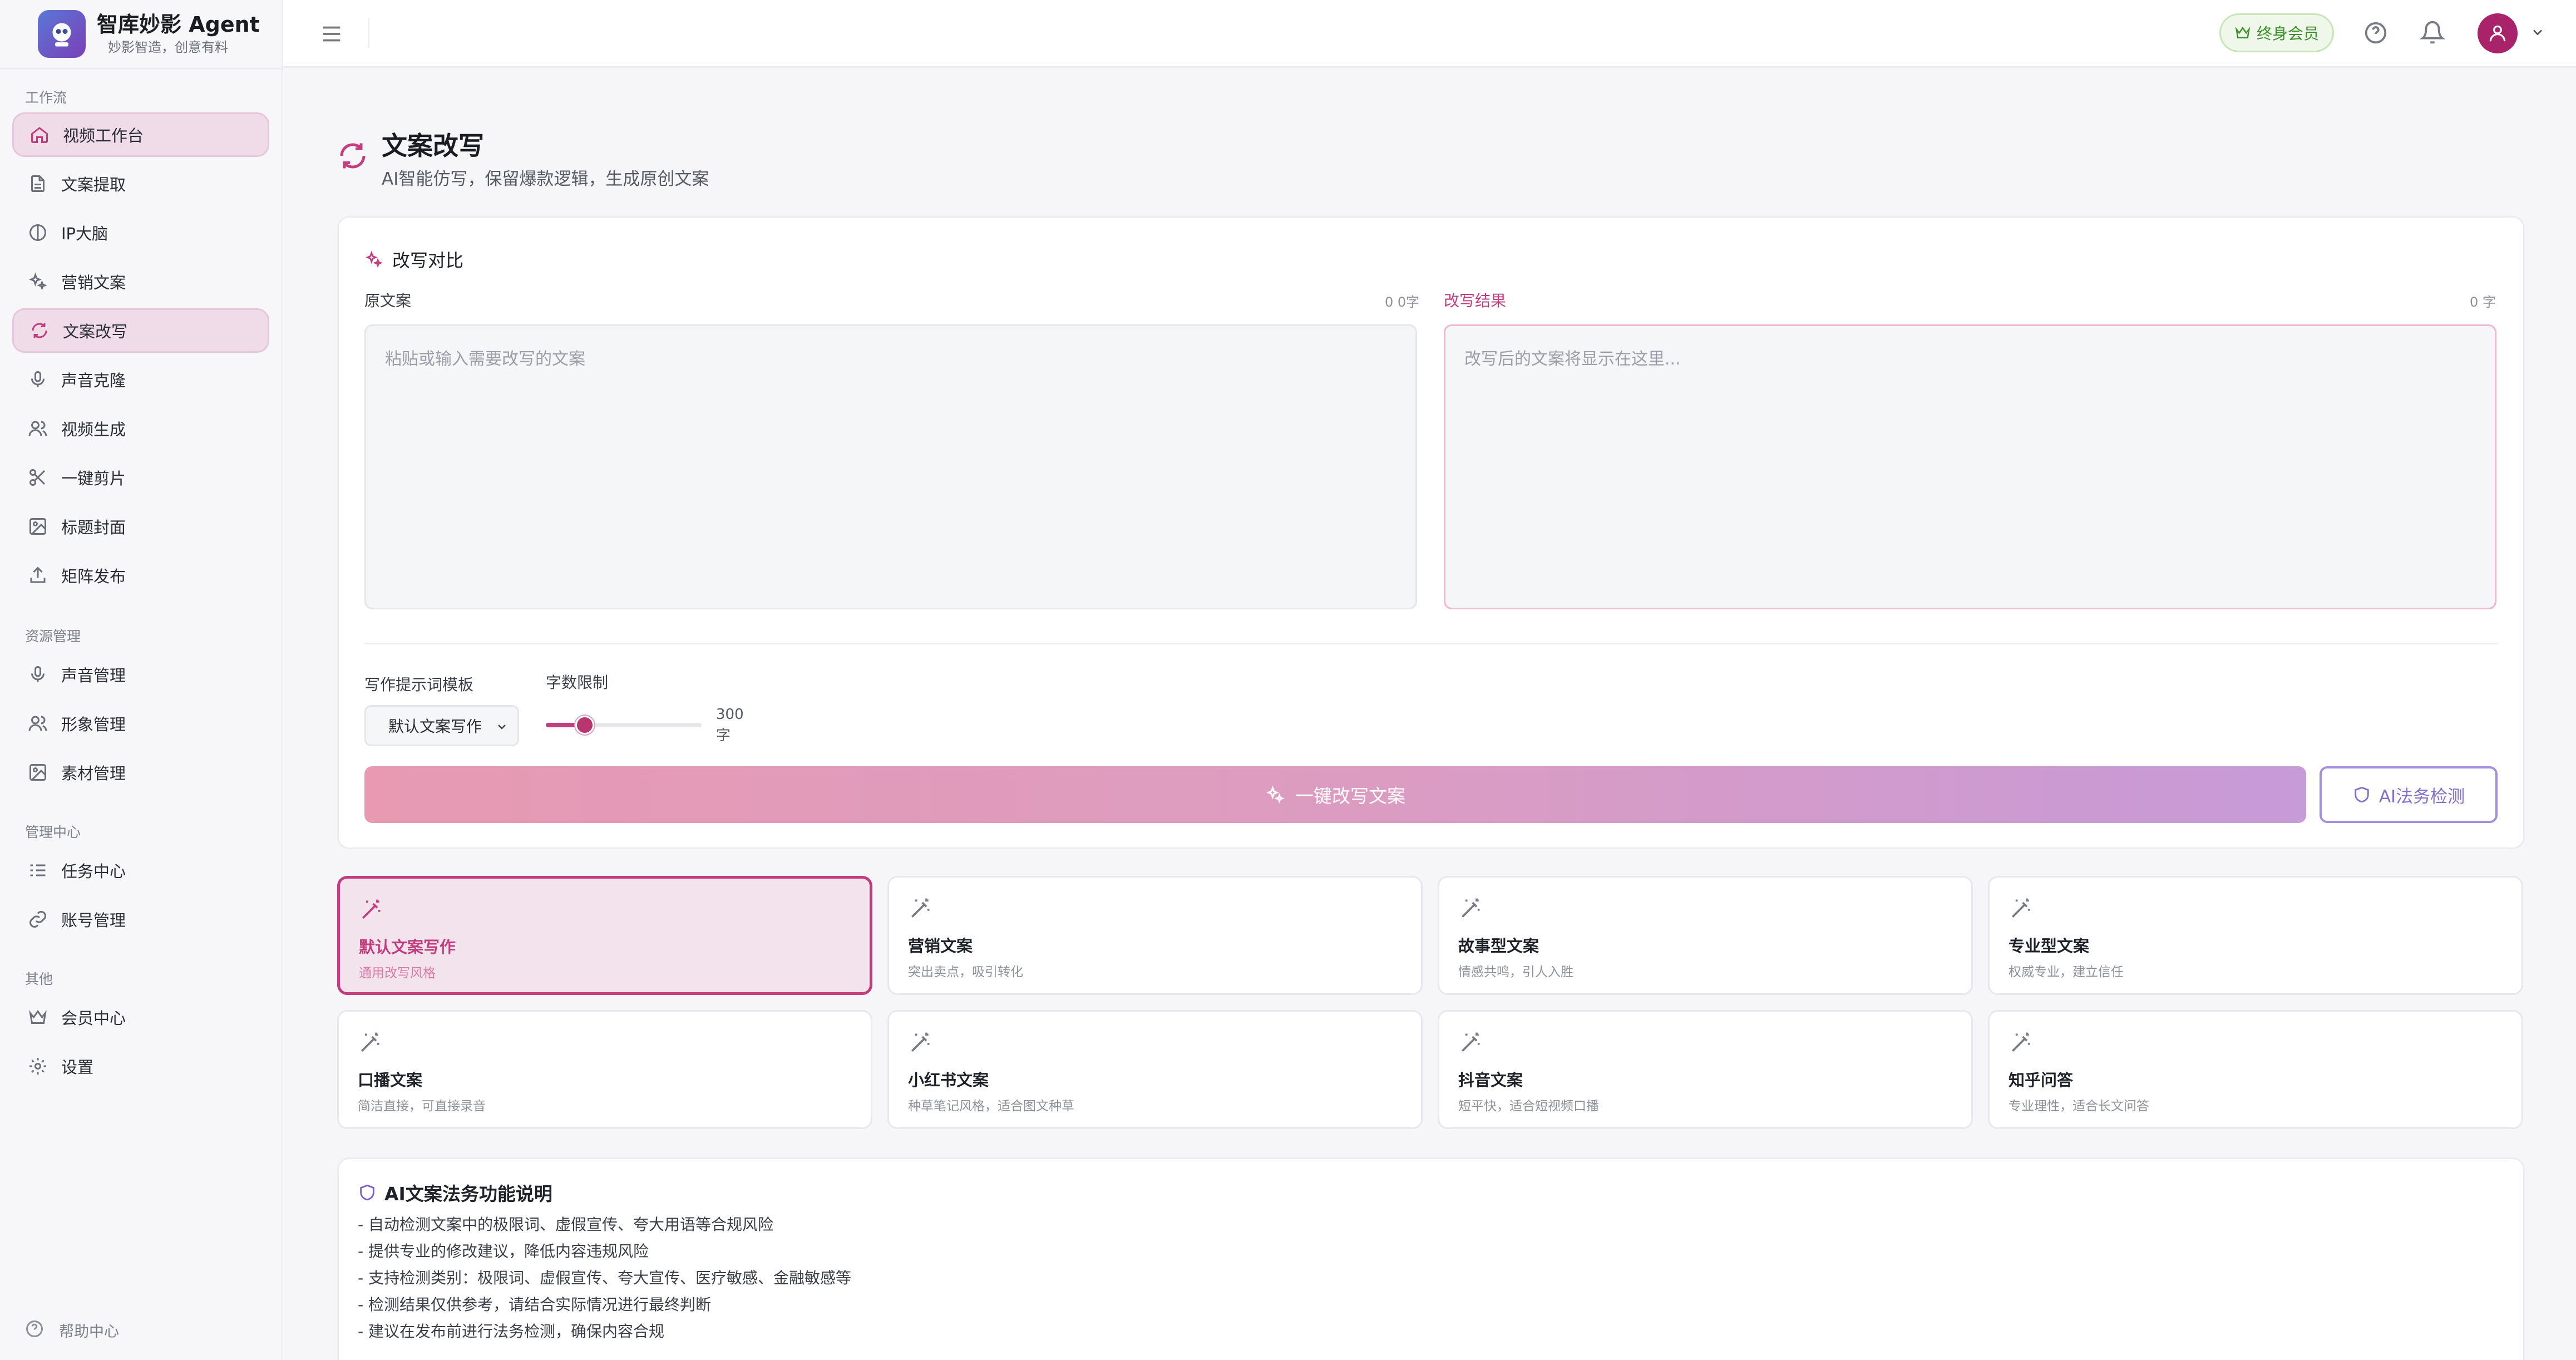  Describe the element at coordinates (46, 98) in the screenshot. I see `section-label-workflow: 工作流` at that location.